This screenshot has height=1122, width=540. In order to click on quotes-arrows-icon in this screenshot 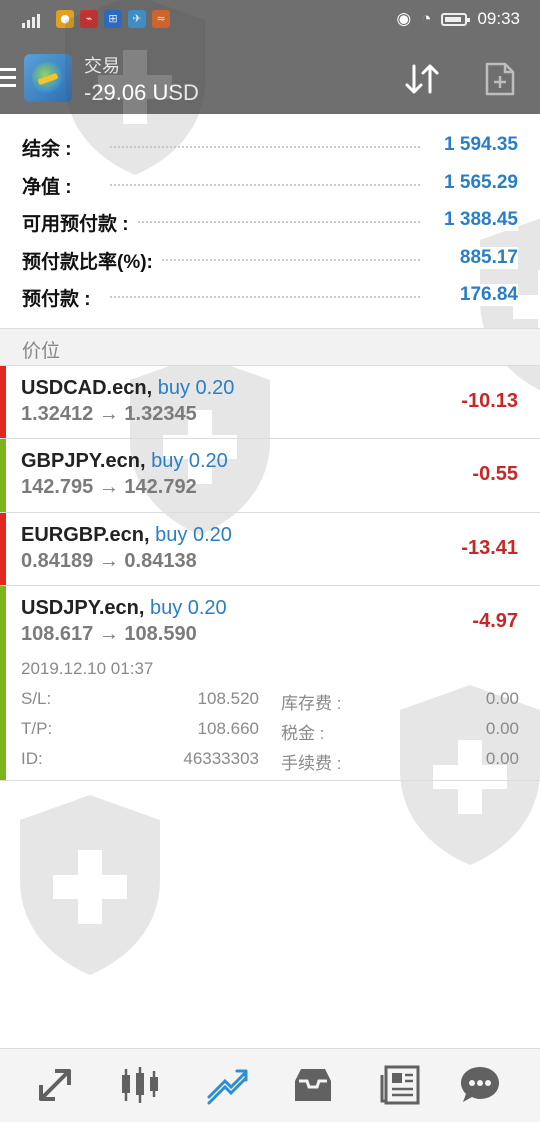, I will do `click(55, 1085)`.